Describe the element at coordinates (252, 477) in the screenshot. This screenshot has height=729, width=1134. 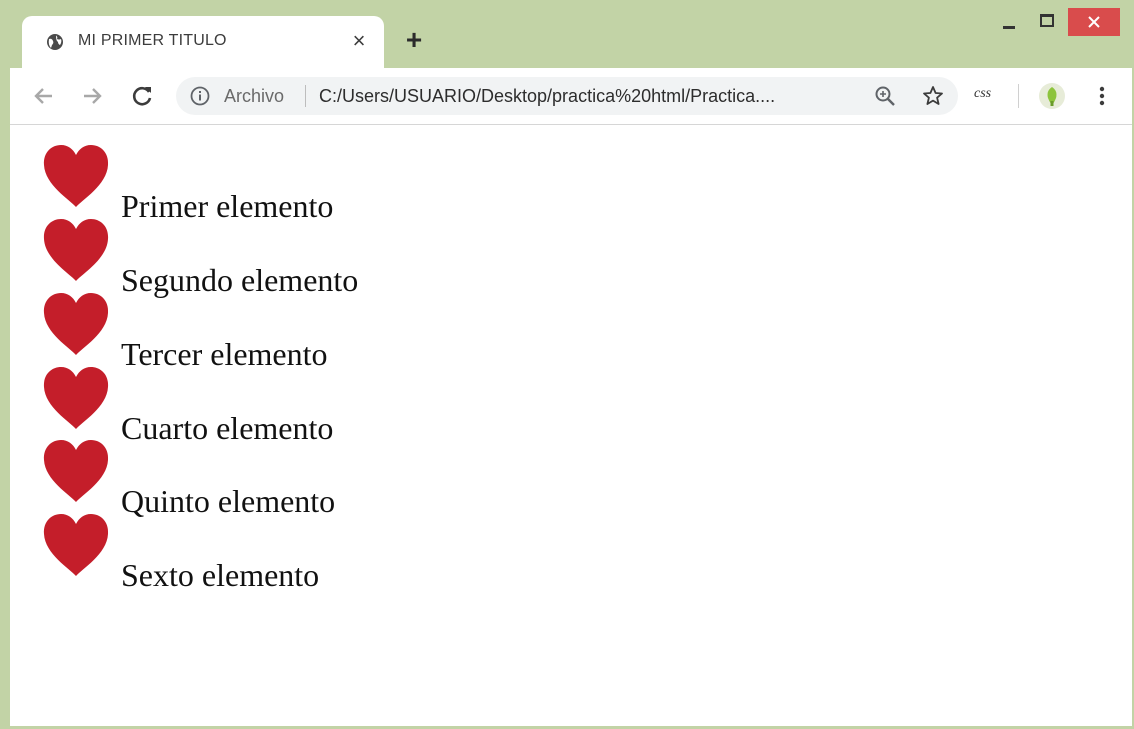
I see `list-item: Quinto elemento` at that location.